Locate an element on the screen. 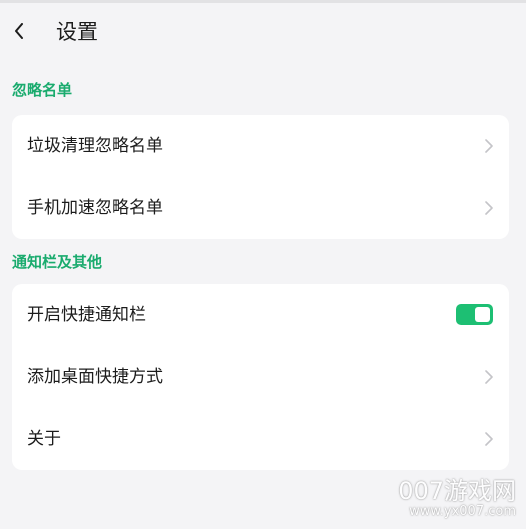 The height and width of the screenshot is (529, 526). toggle-knob is located at coordinates (482, 314).